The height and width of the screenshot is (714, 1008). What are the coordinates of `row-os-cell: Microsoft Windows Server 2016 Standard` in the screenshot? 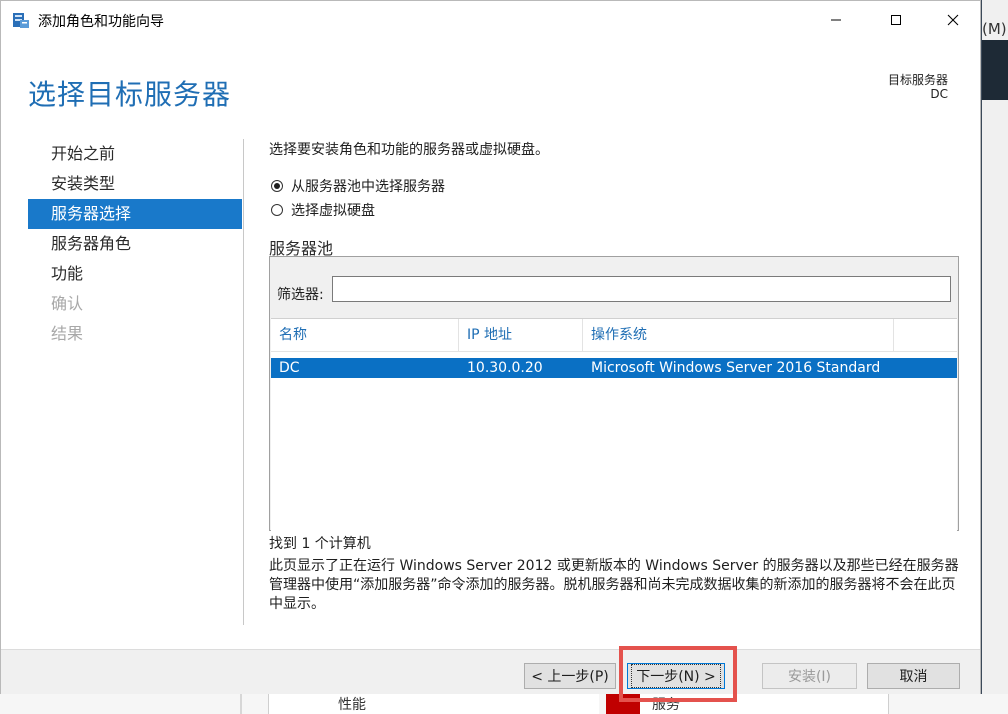 It's located at (736, 368).